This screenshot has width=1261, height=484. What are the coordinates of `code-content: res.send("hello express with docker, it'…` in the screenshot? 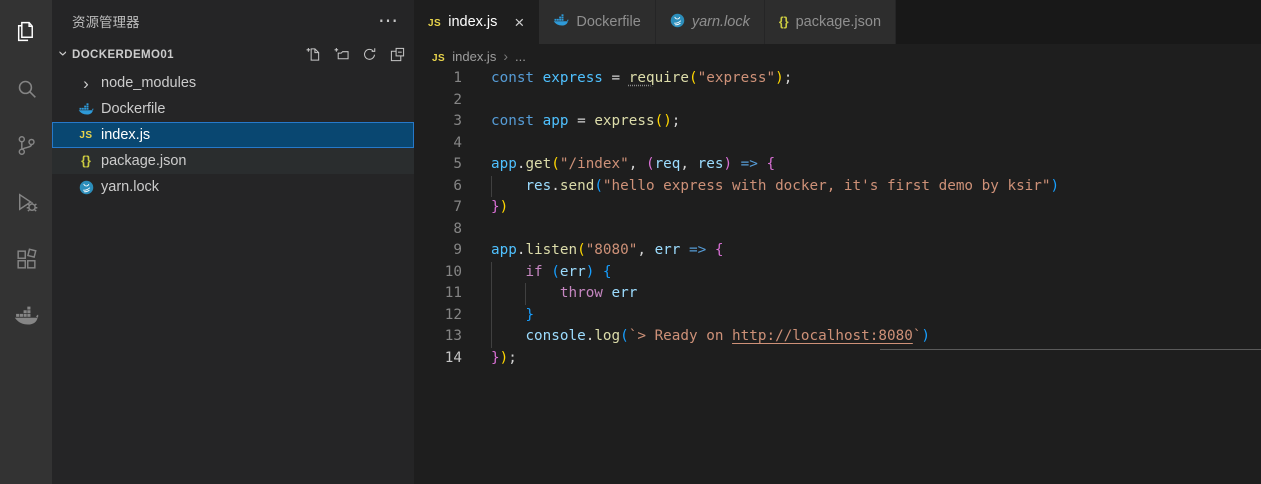 It's located at (760, 187).